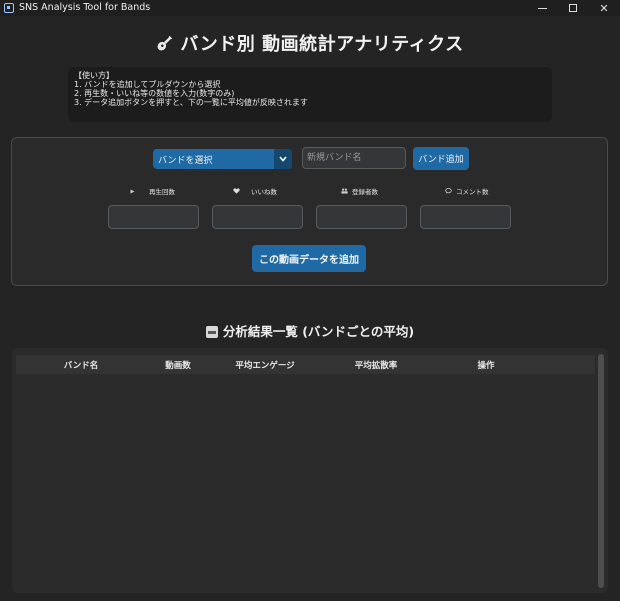 The height and width of the screenshot is (601, 620). Describe the element at coordinates (310, 8) in the screenshot. I see `window-titlebar: SNS Analysis Tool for Bands ✕` at that location.